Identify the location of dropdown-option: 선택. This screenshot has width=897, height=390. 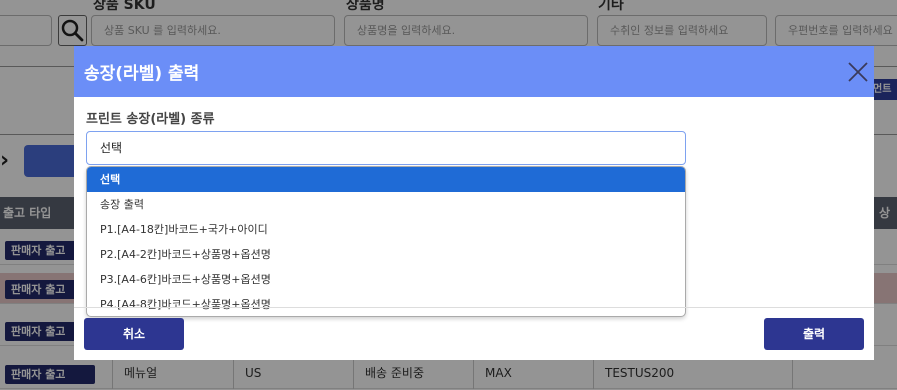
(386, 179).